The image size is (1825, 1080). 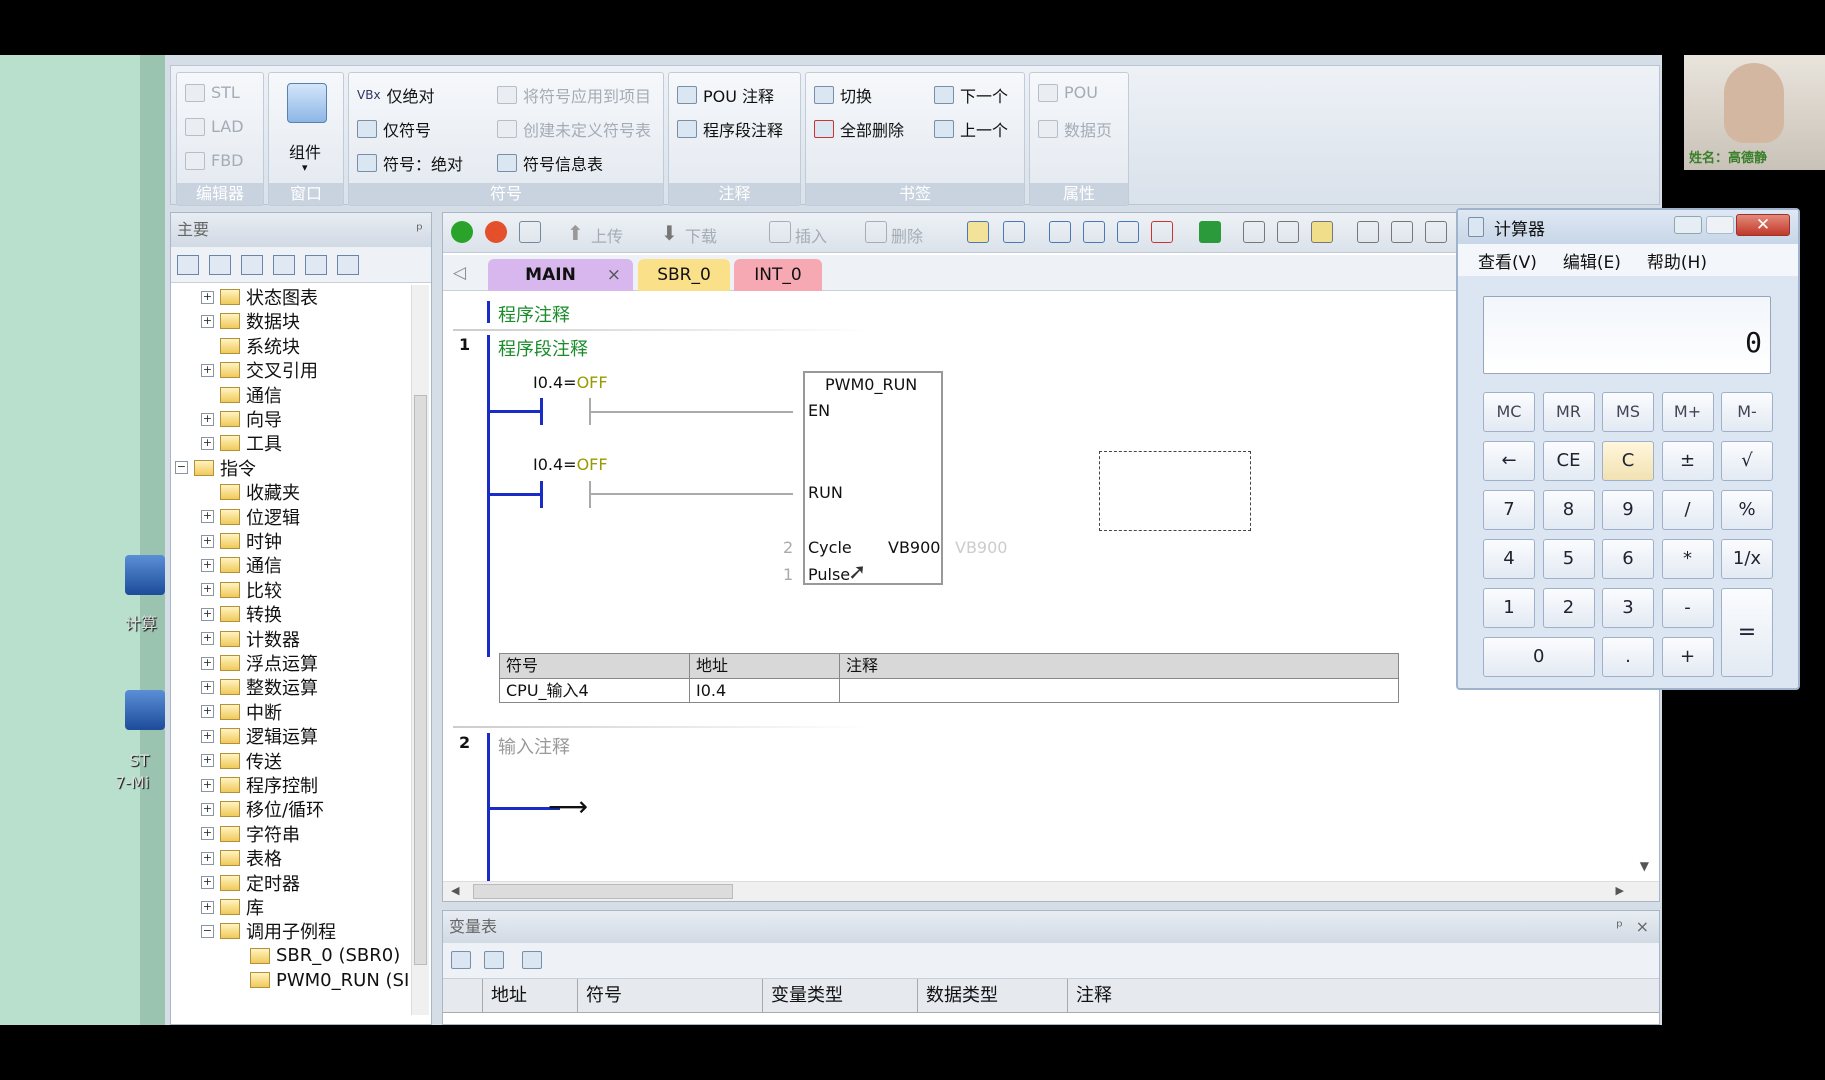 What do you see at coordinates (949, 690) in the screenshot?
I see `table-row: CPU_输入4 I0.4` at bounding box center [949, 690].